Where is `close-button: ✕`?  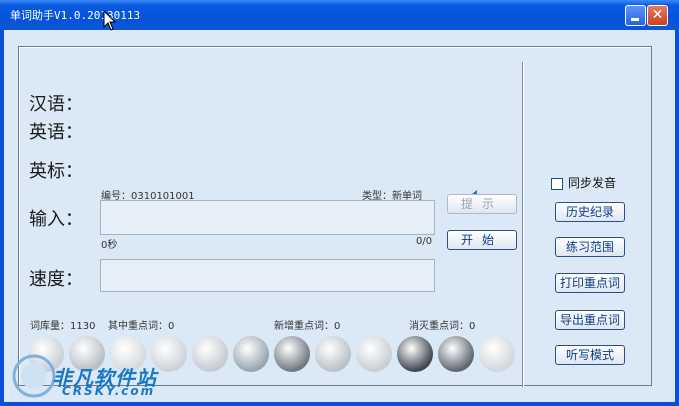 close-button: ✕ is located at coordinates (657, 15).